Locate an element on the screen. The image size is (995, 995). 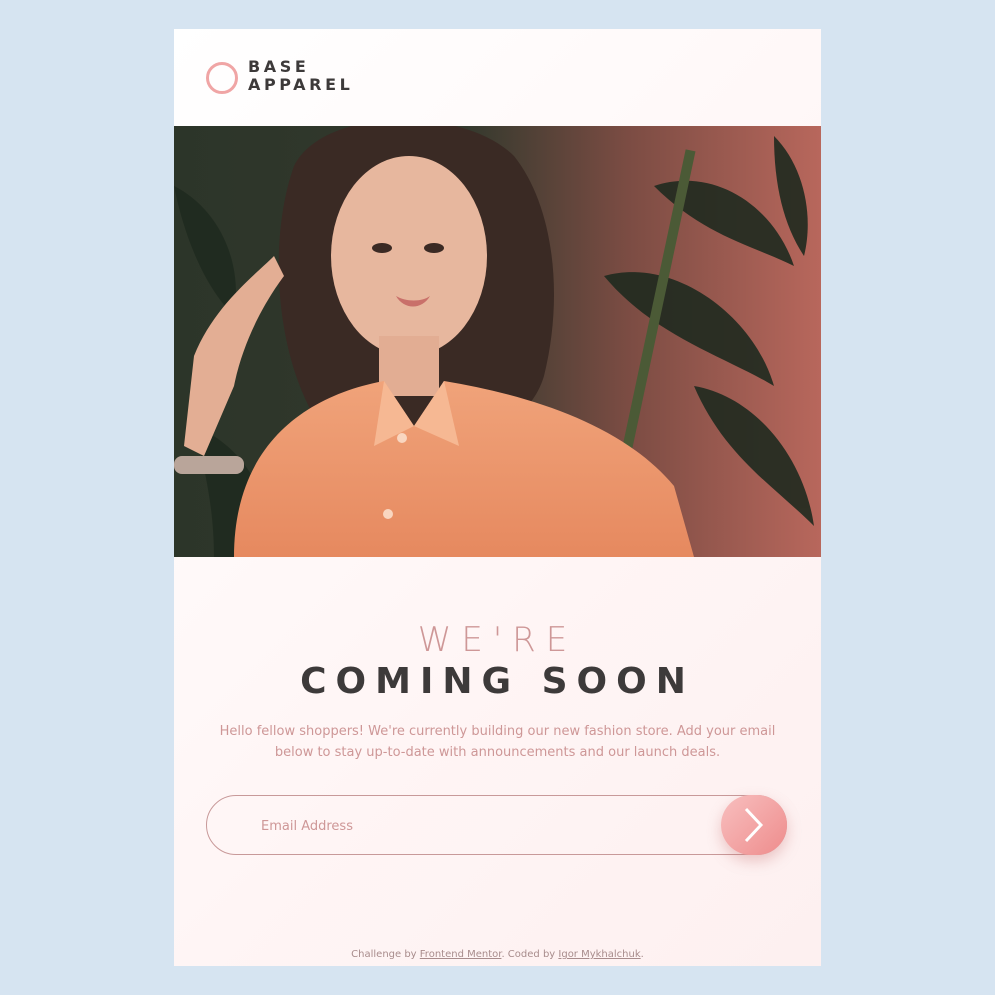
header: BASE APPAREL is located at coordinates (497, 77).